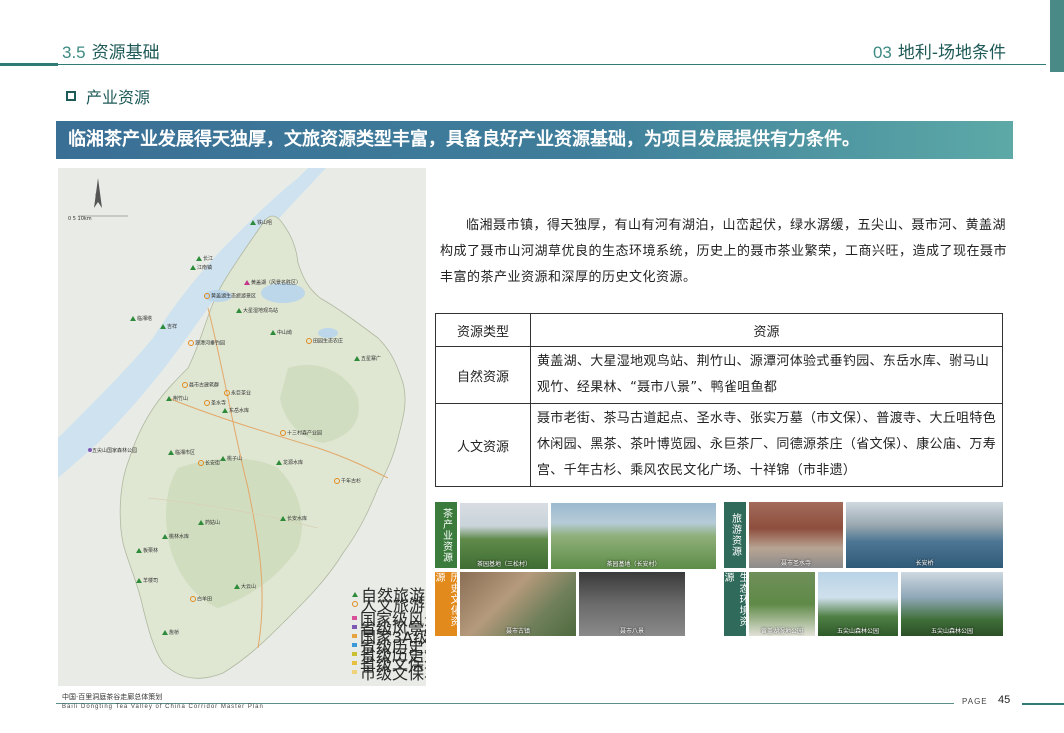 The width and height of the screenshot is (1064, 733). Describe the element at coordinates (204, 259) in the screenshot. I see `map-place: 长江` at that location.